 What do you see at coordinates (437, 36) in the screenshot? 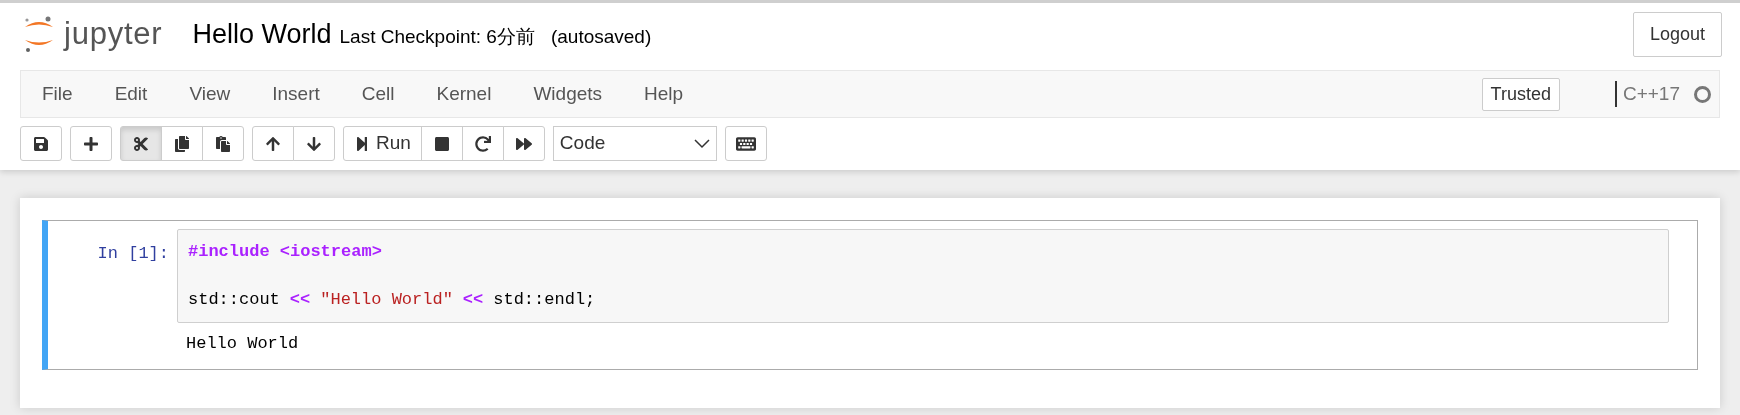
I see `checkpoint-status: Last Checkpoint: 6分前` at bounding box center [437, 36].